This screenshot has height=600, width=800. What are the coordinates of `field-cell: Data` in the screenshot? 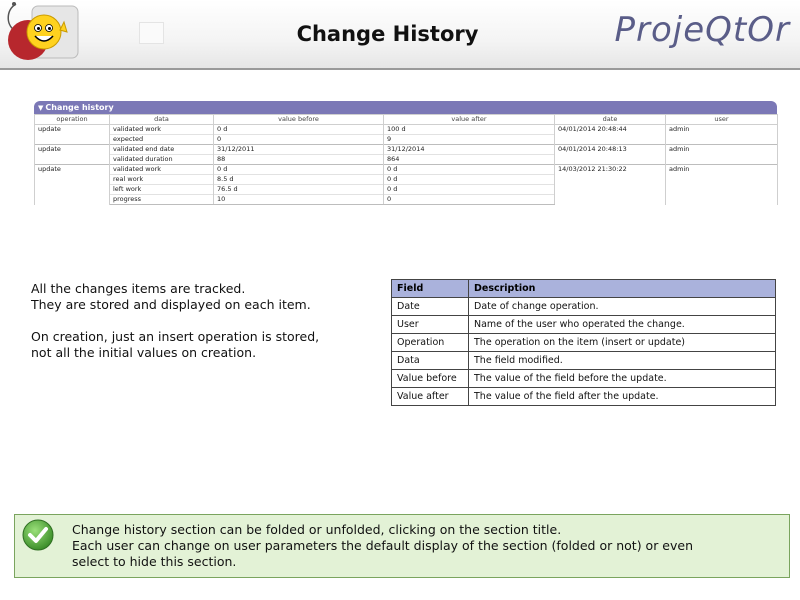 It's located at (430, 360).